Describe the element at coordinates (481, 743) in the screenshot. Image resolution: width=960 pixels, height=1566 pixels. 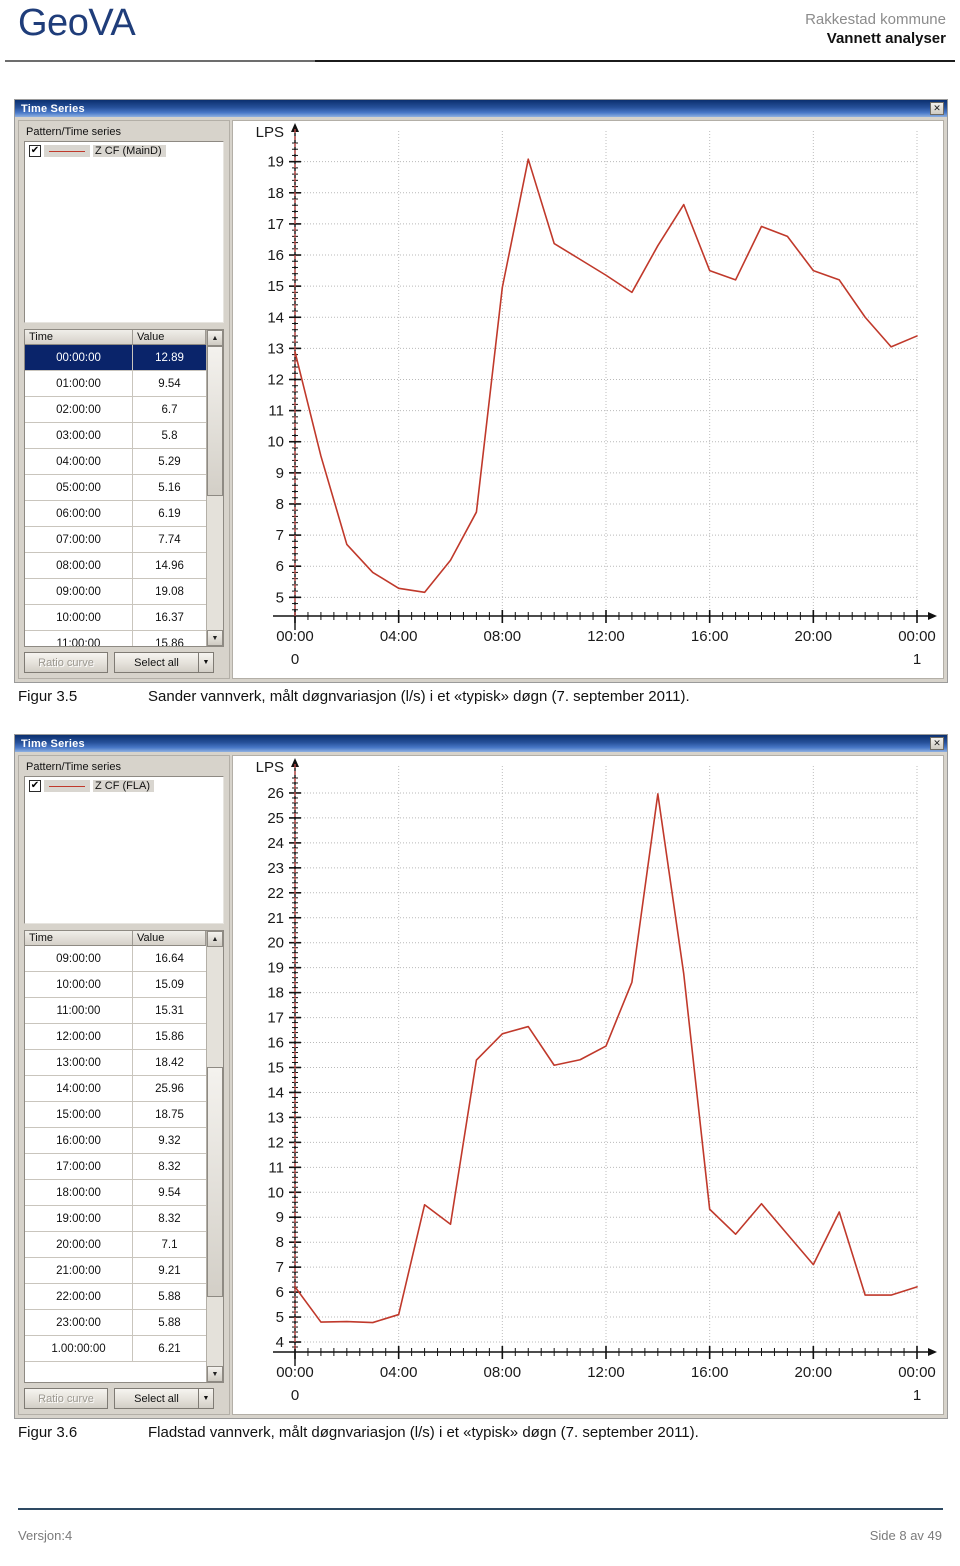
I see `window-titlebar-2: Time Series ✕` at that location.